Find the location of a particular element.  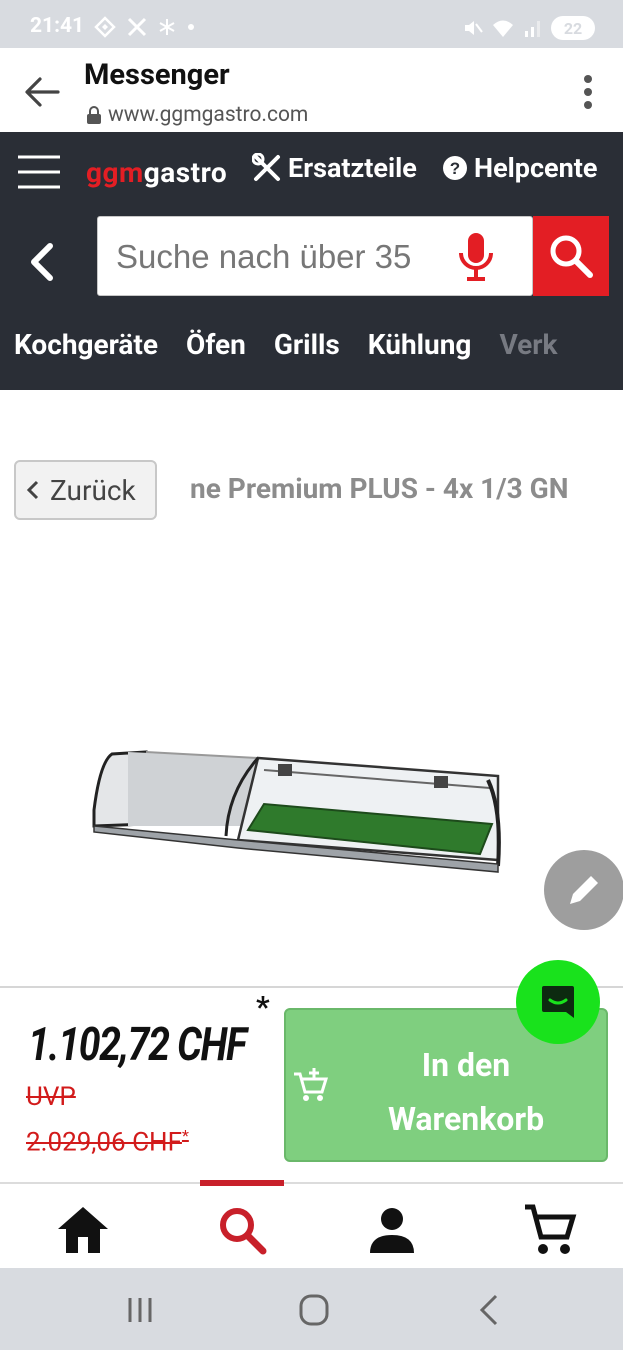

status-time: 21:41 is located at coordinates (57, 26).